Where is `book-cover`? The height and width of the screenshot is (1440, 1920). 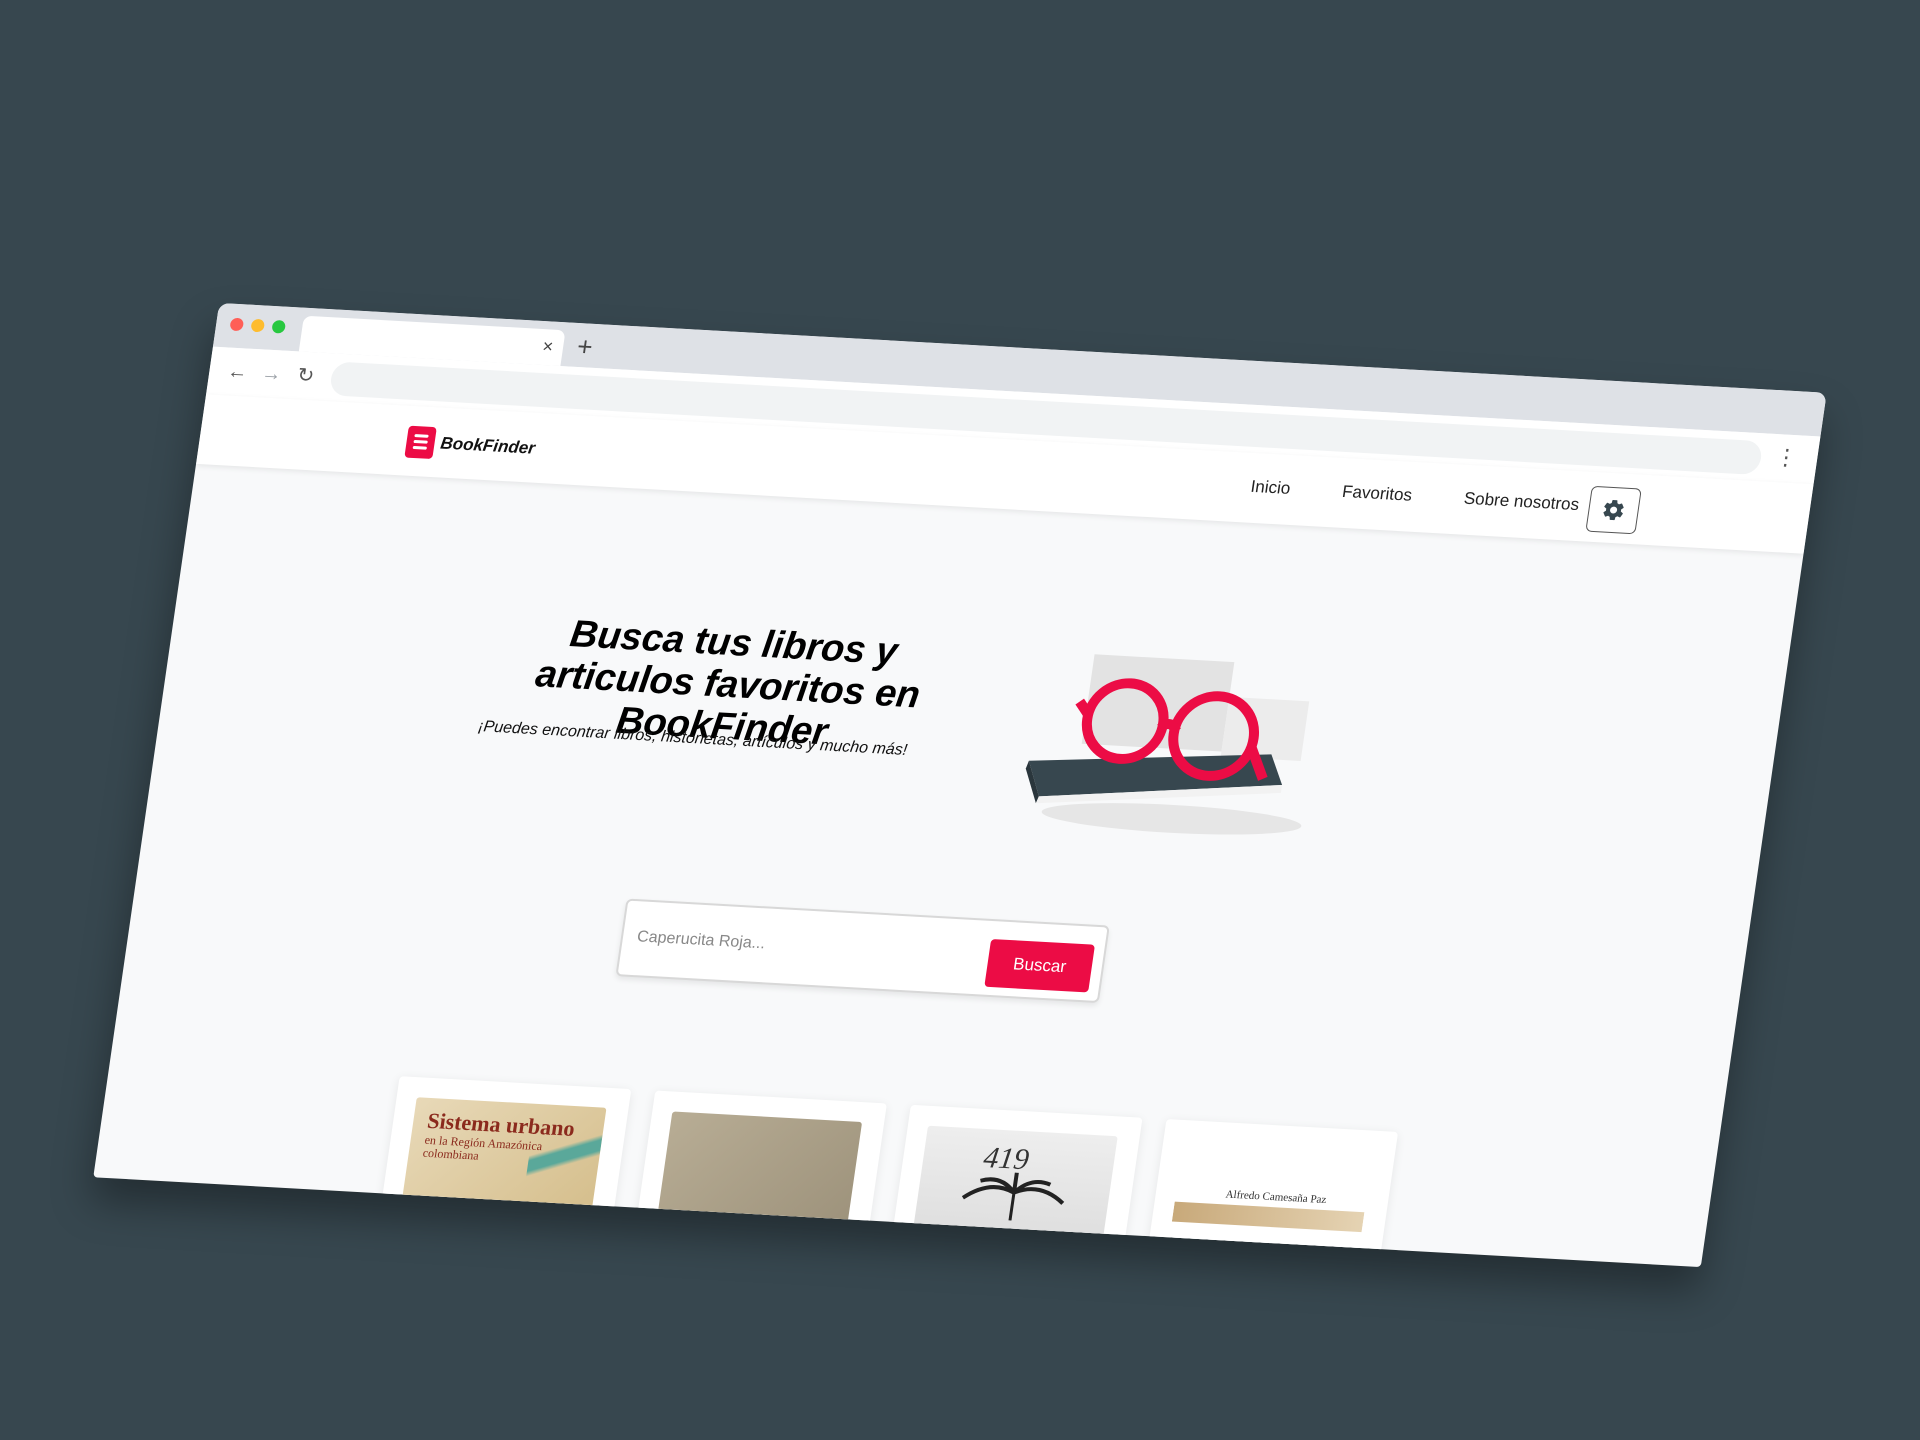
book-cover is located at coordinates (759, 1176).